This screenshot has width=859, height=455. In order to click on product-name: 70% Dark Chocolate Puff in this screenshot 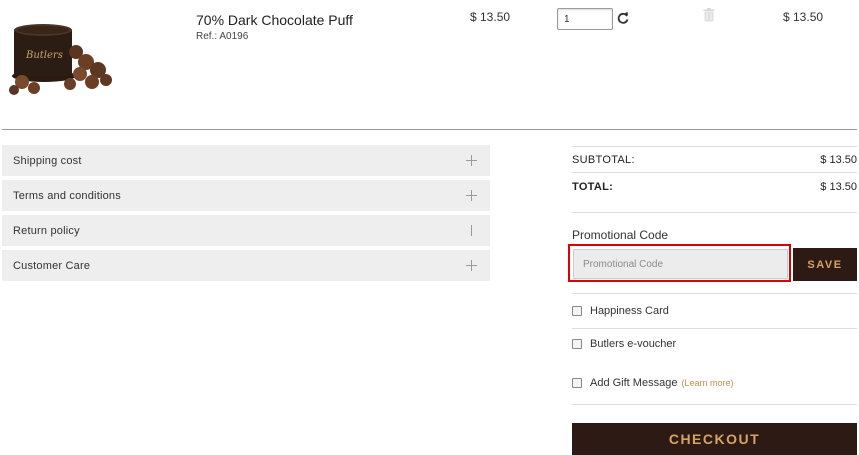, I will do `click(274, 20)`.